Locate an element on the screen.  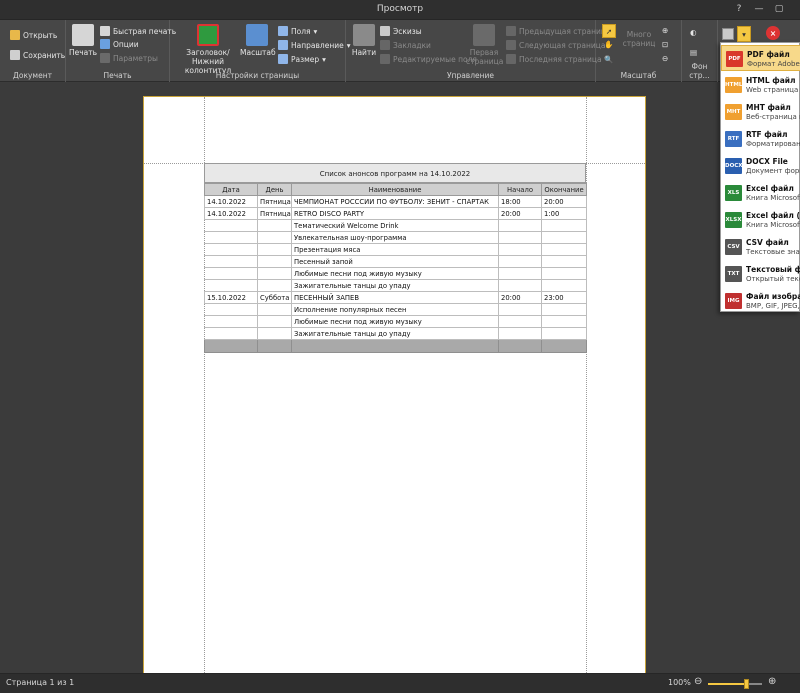
hand-tool-button: ✋ is located at coordinates (608, 44).